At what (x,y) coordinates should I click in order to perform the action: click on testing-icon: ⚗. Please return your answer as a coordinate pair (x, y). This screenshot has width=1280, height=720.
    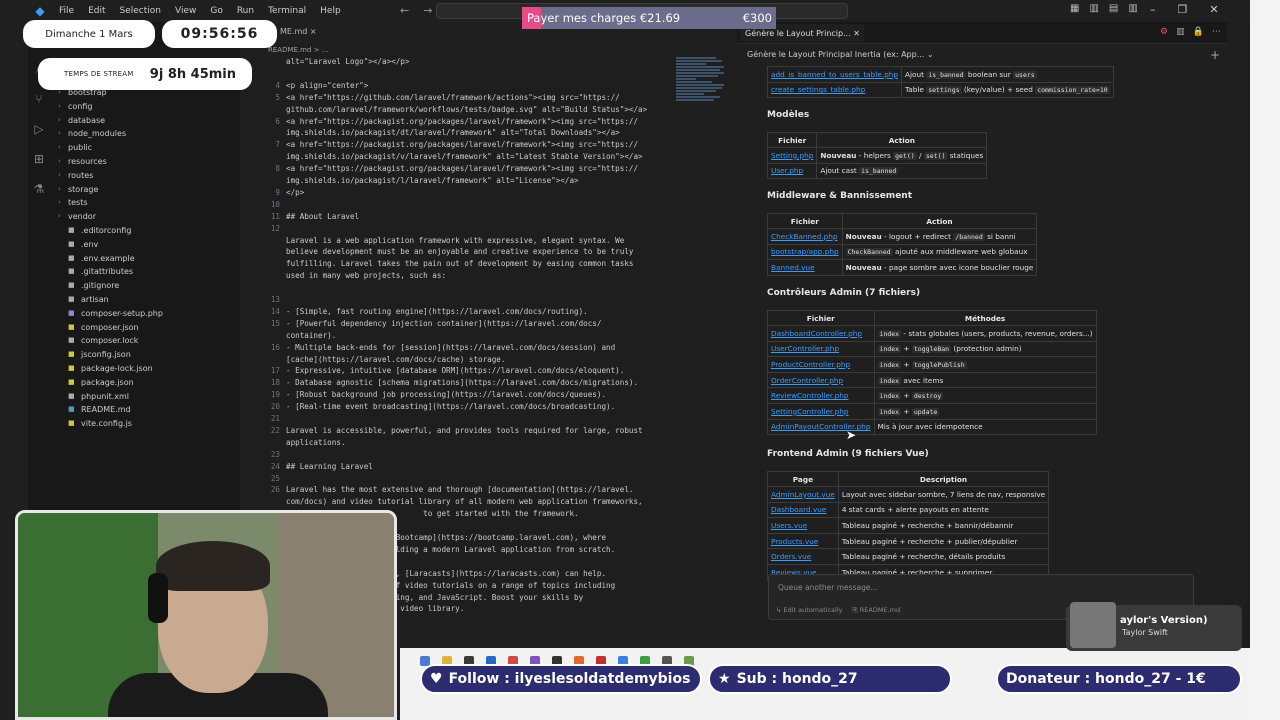
    Looking at the image, I should click on (39, 189).